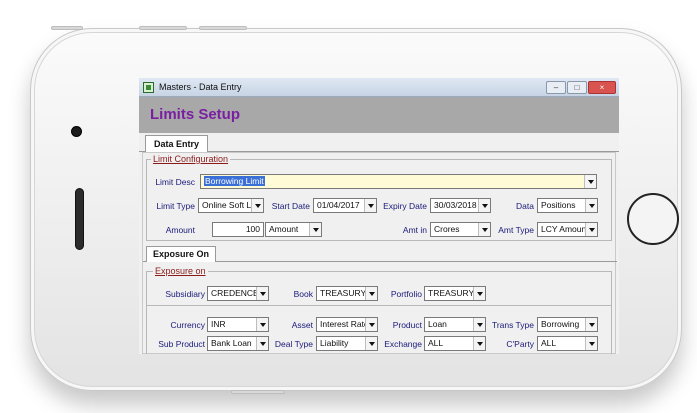  What do you see at coordinates (379, 142) in the screenshot?
I see `main-tabstrip: Data Entry` at bounding box center [379, 142].